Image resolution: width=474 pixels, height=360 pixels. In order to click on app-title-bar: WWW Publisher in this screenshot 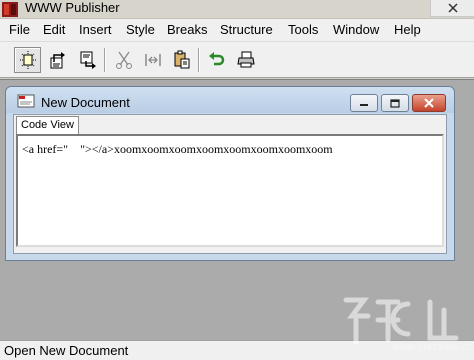, I will do `click(237, 9)`.